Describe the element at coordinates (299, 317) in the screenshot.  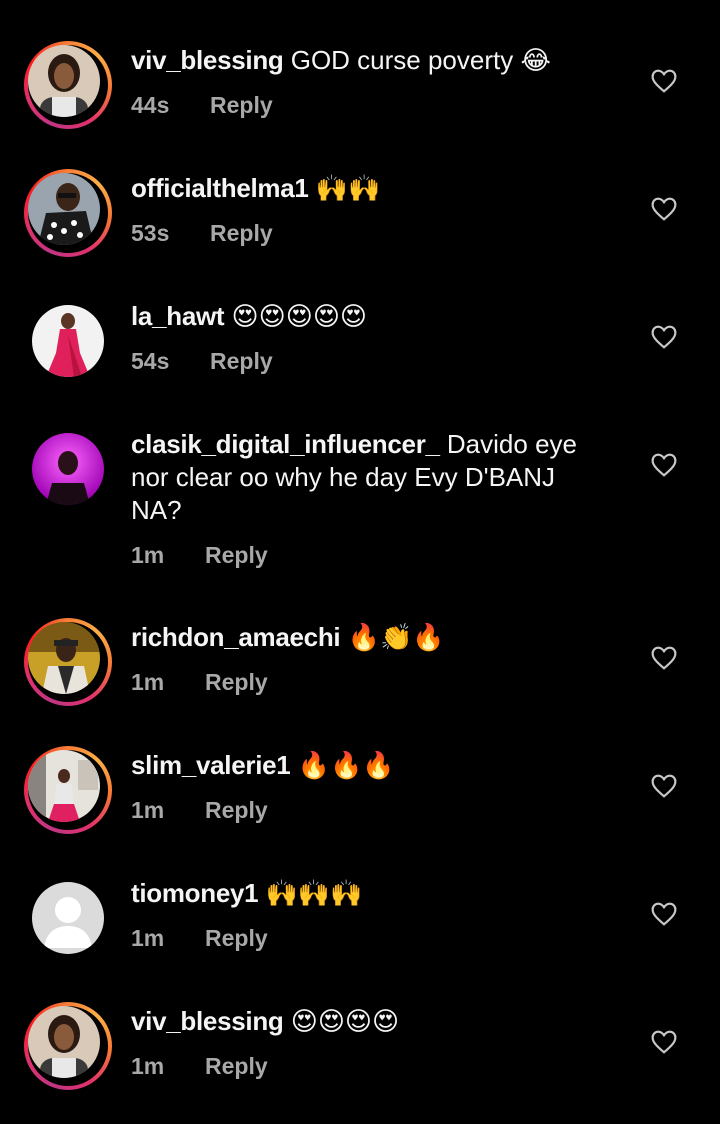
I see `comment-emoji: 😍😍😍😍😍` at that location.